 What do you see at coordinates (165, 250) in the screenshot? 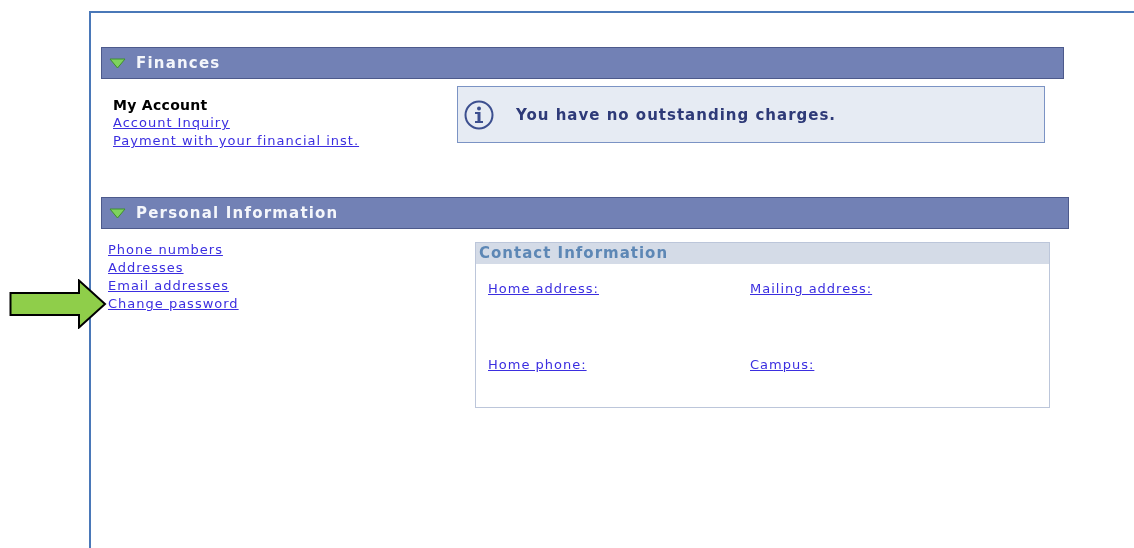
I see `nav-link: Phone numbers` at bounding box center [165, 250].